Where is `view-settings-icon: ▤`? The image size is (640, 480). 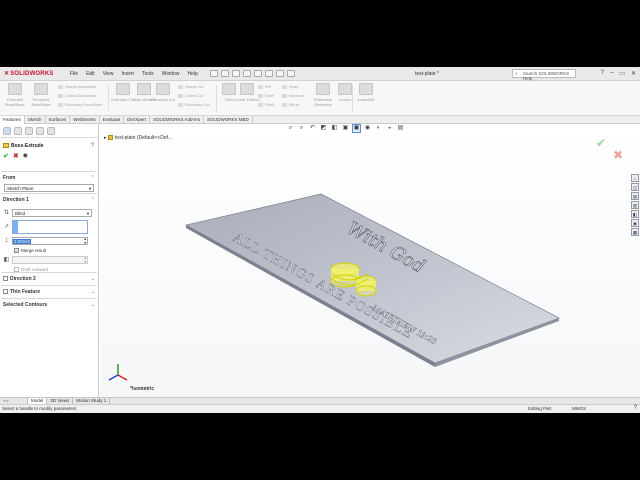
view-settings-icon: ▤ is located at coordinates (400, 128).